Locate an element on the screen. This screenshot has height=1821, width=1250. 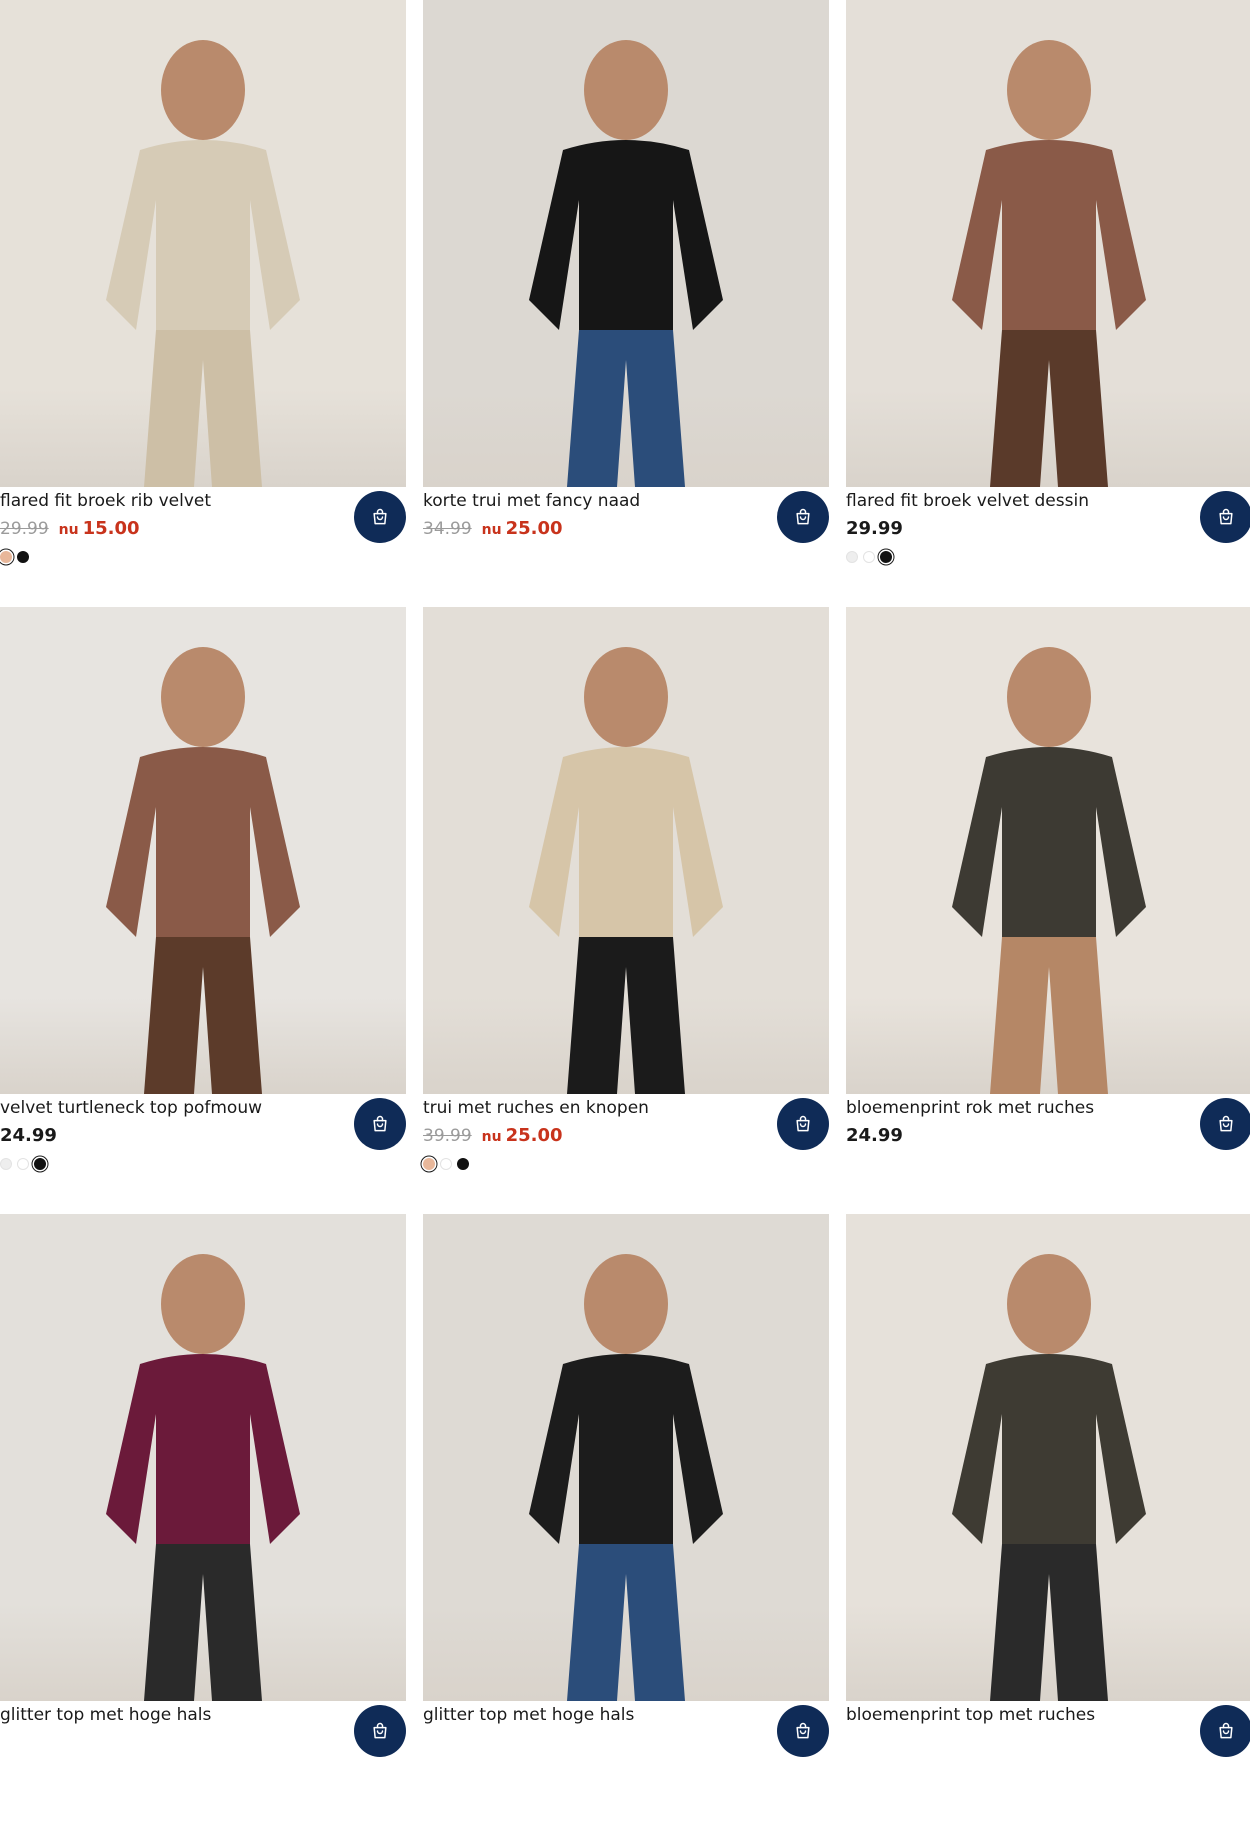
old-price: 34.99 is located at coordinates (447, 529).